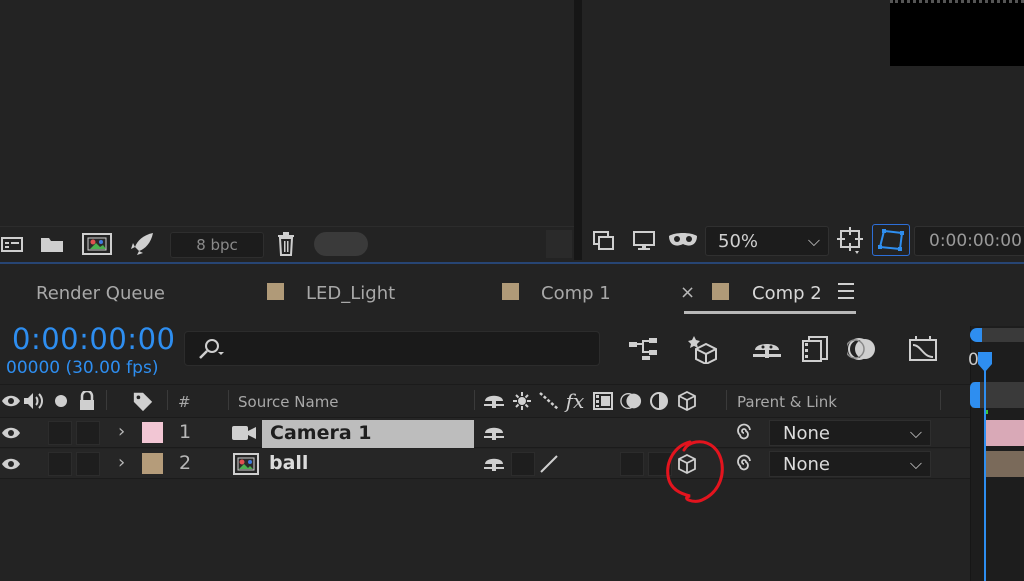 This screenshot has width=1024, height=581. What do you see at coordinates (142, 244) in the screenshot?
I see `render-icon` at bounding box center [142, 244].